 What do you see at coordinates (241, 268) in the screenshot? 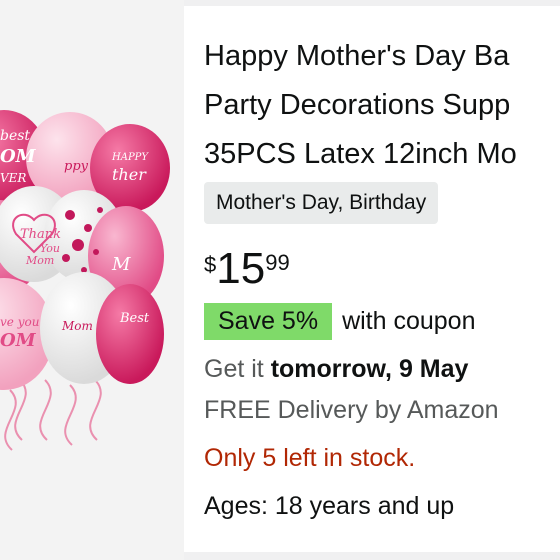
I see `price-whole: 15` at bounding box center [241, 268].